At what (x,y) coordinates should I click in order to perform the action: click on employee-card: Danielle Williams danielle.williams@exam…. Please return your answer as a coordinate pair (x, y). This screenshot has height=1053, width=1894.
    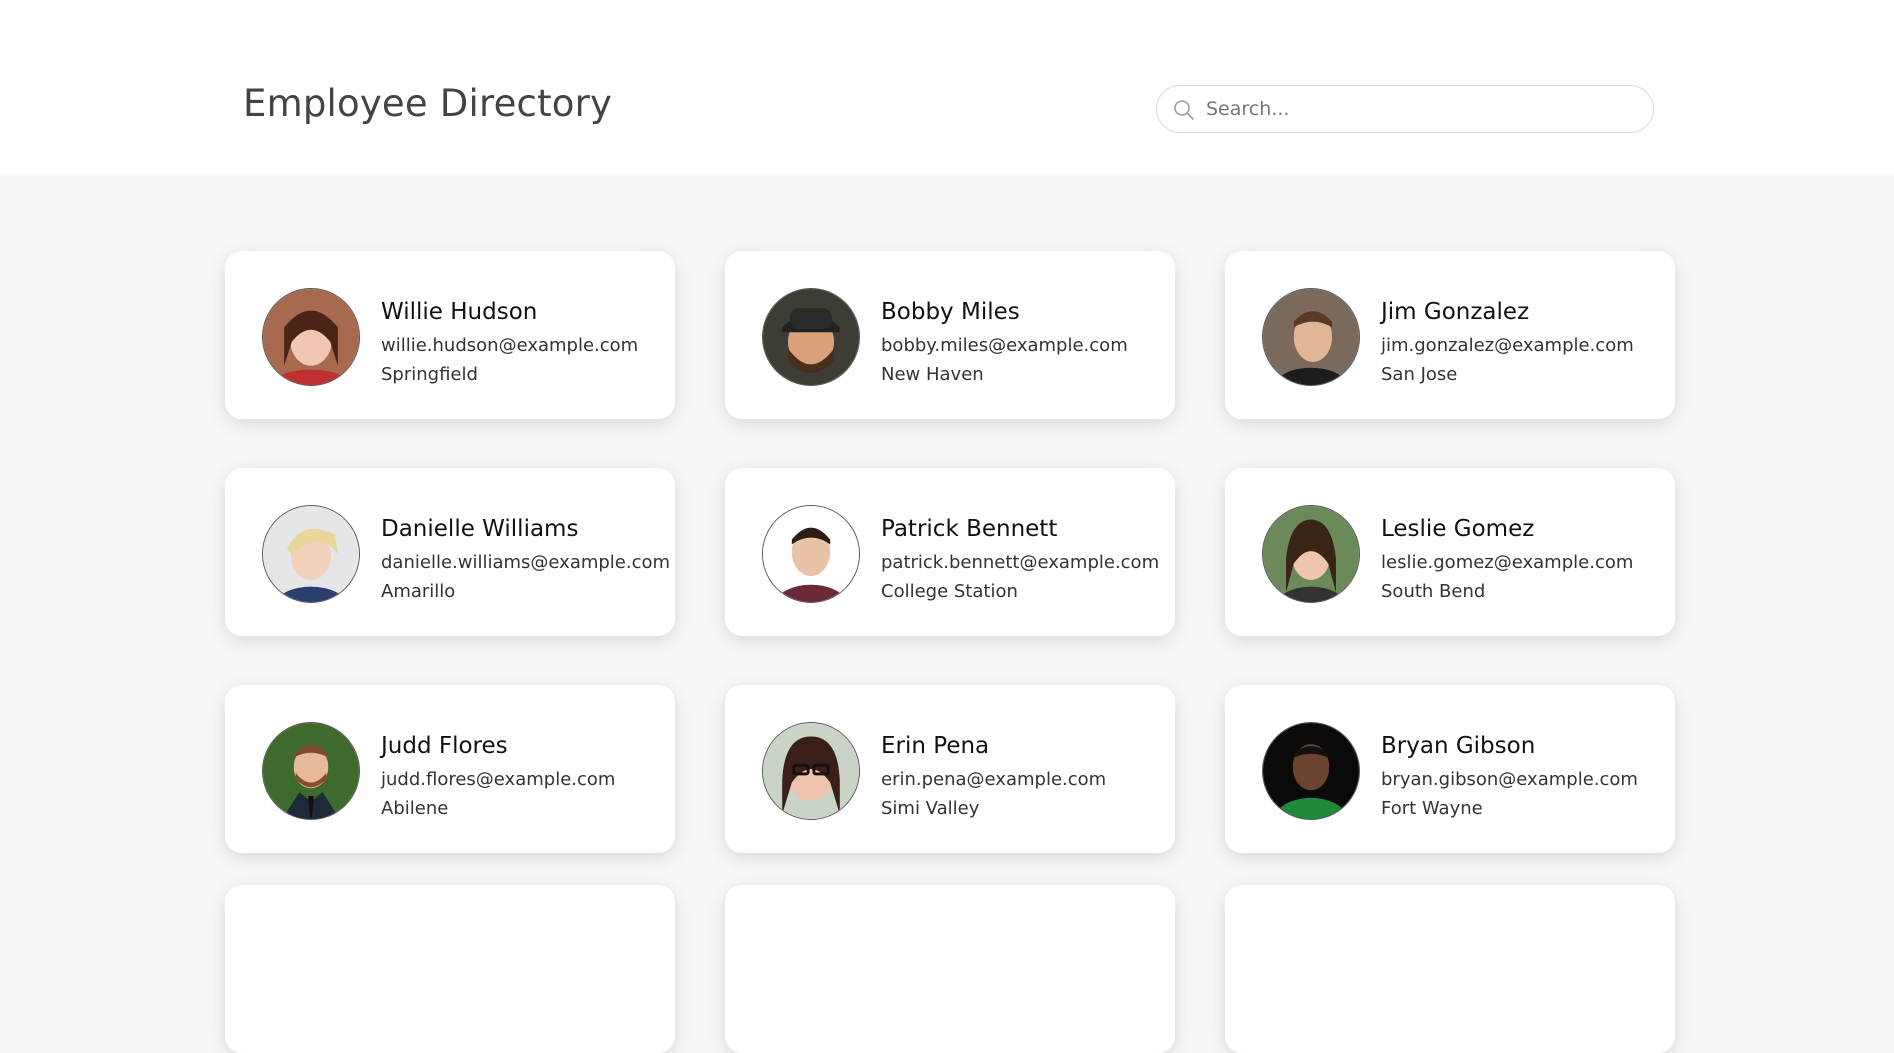
    Looking at the image, I should click on (450, 552).